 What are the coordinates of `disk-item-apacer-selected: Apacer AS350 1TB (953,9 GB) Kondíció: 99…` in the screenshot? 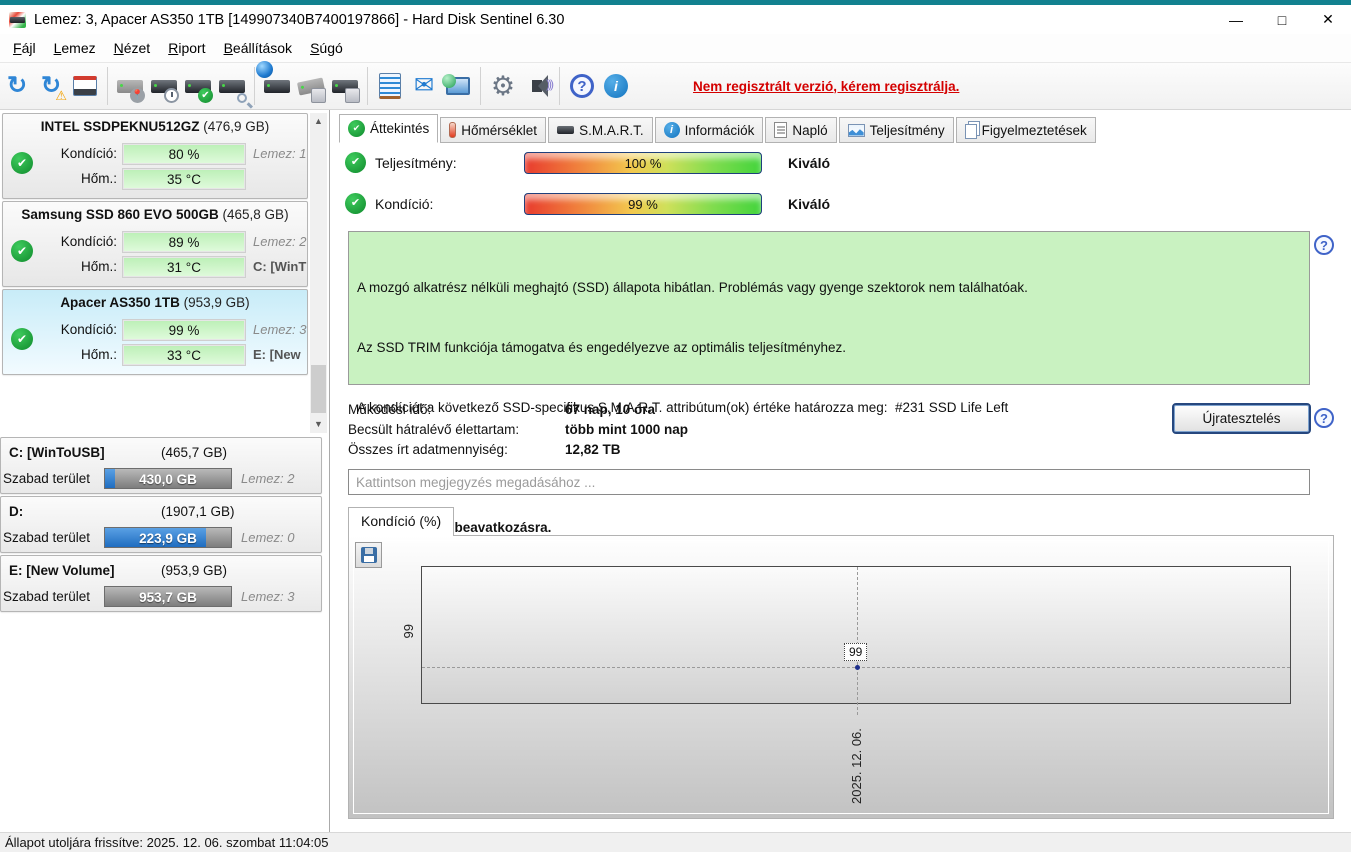 It's located at (155, 332).